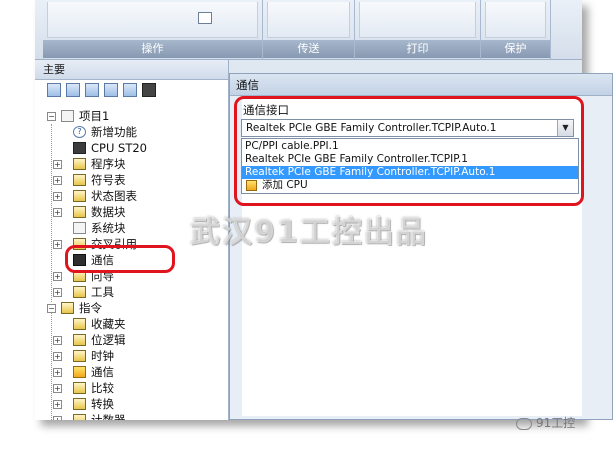 This screenshot has width=613, height=451. What do you see at coordinates (79, 356) in the screenshot?
I see `clock-icon` at bounding box center [79, 356].